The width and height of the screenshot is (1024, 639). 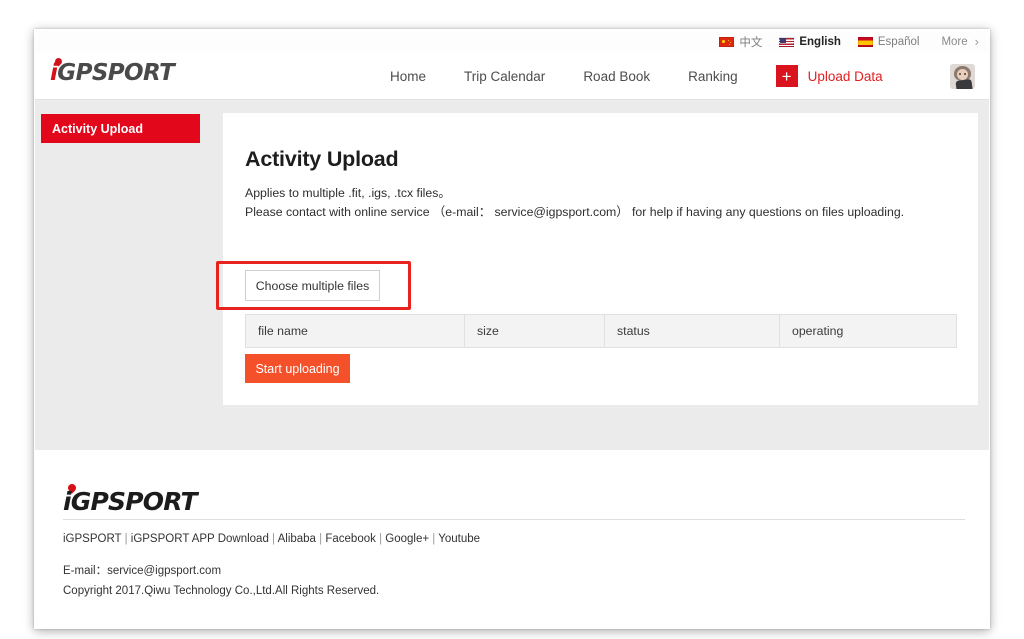 I want to click on avatar-body, so click(x=964, y=83).